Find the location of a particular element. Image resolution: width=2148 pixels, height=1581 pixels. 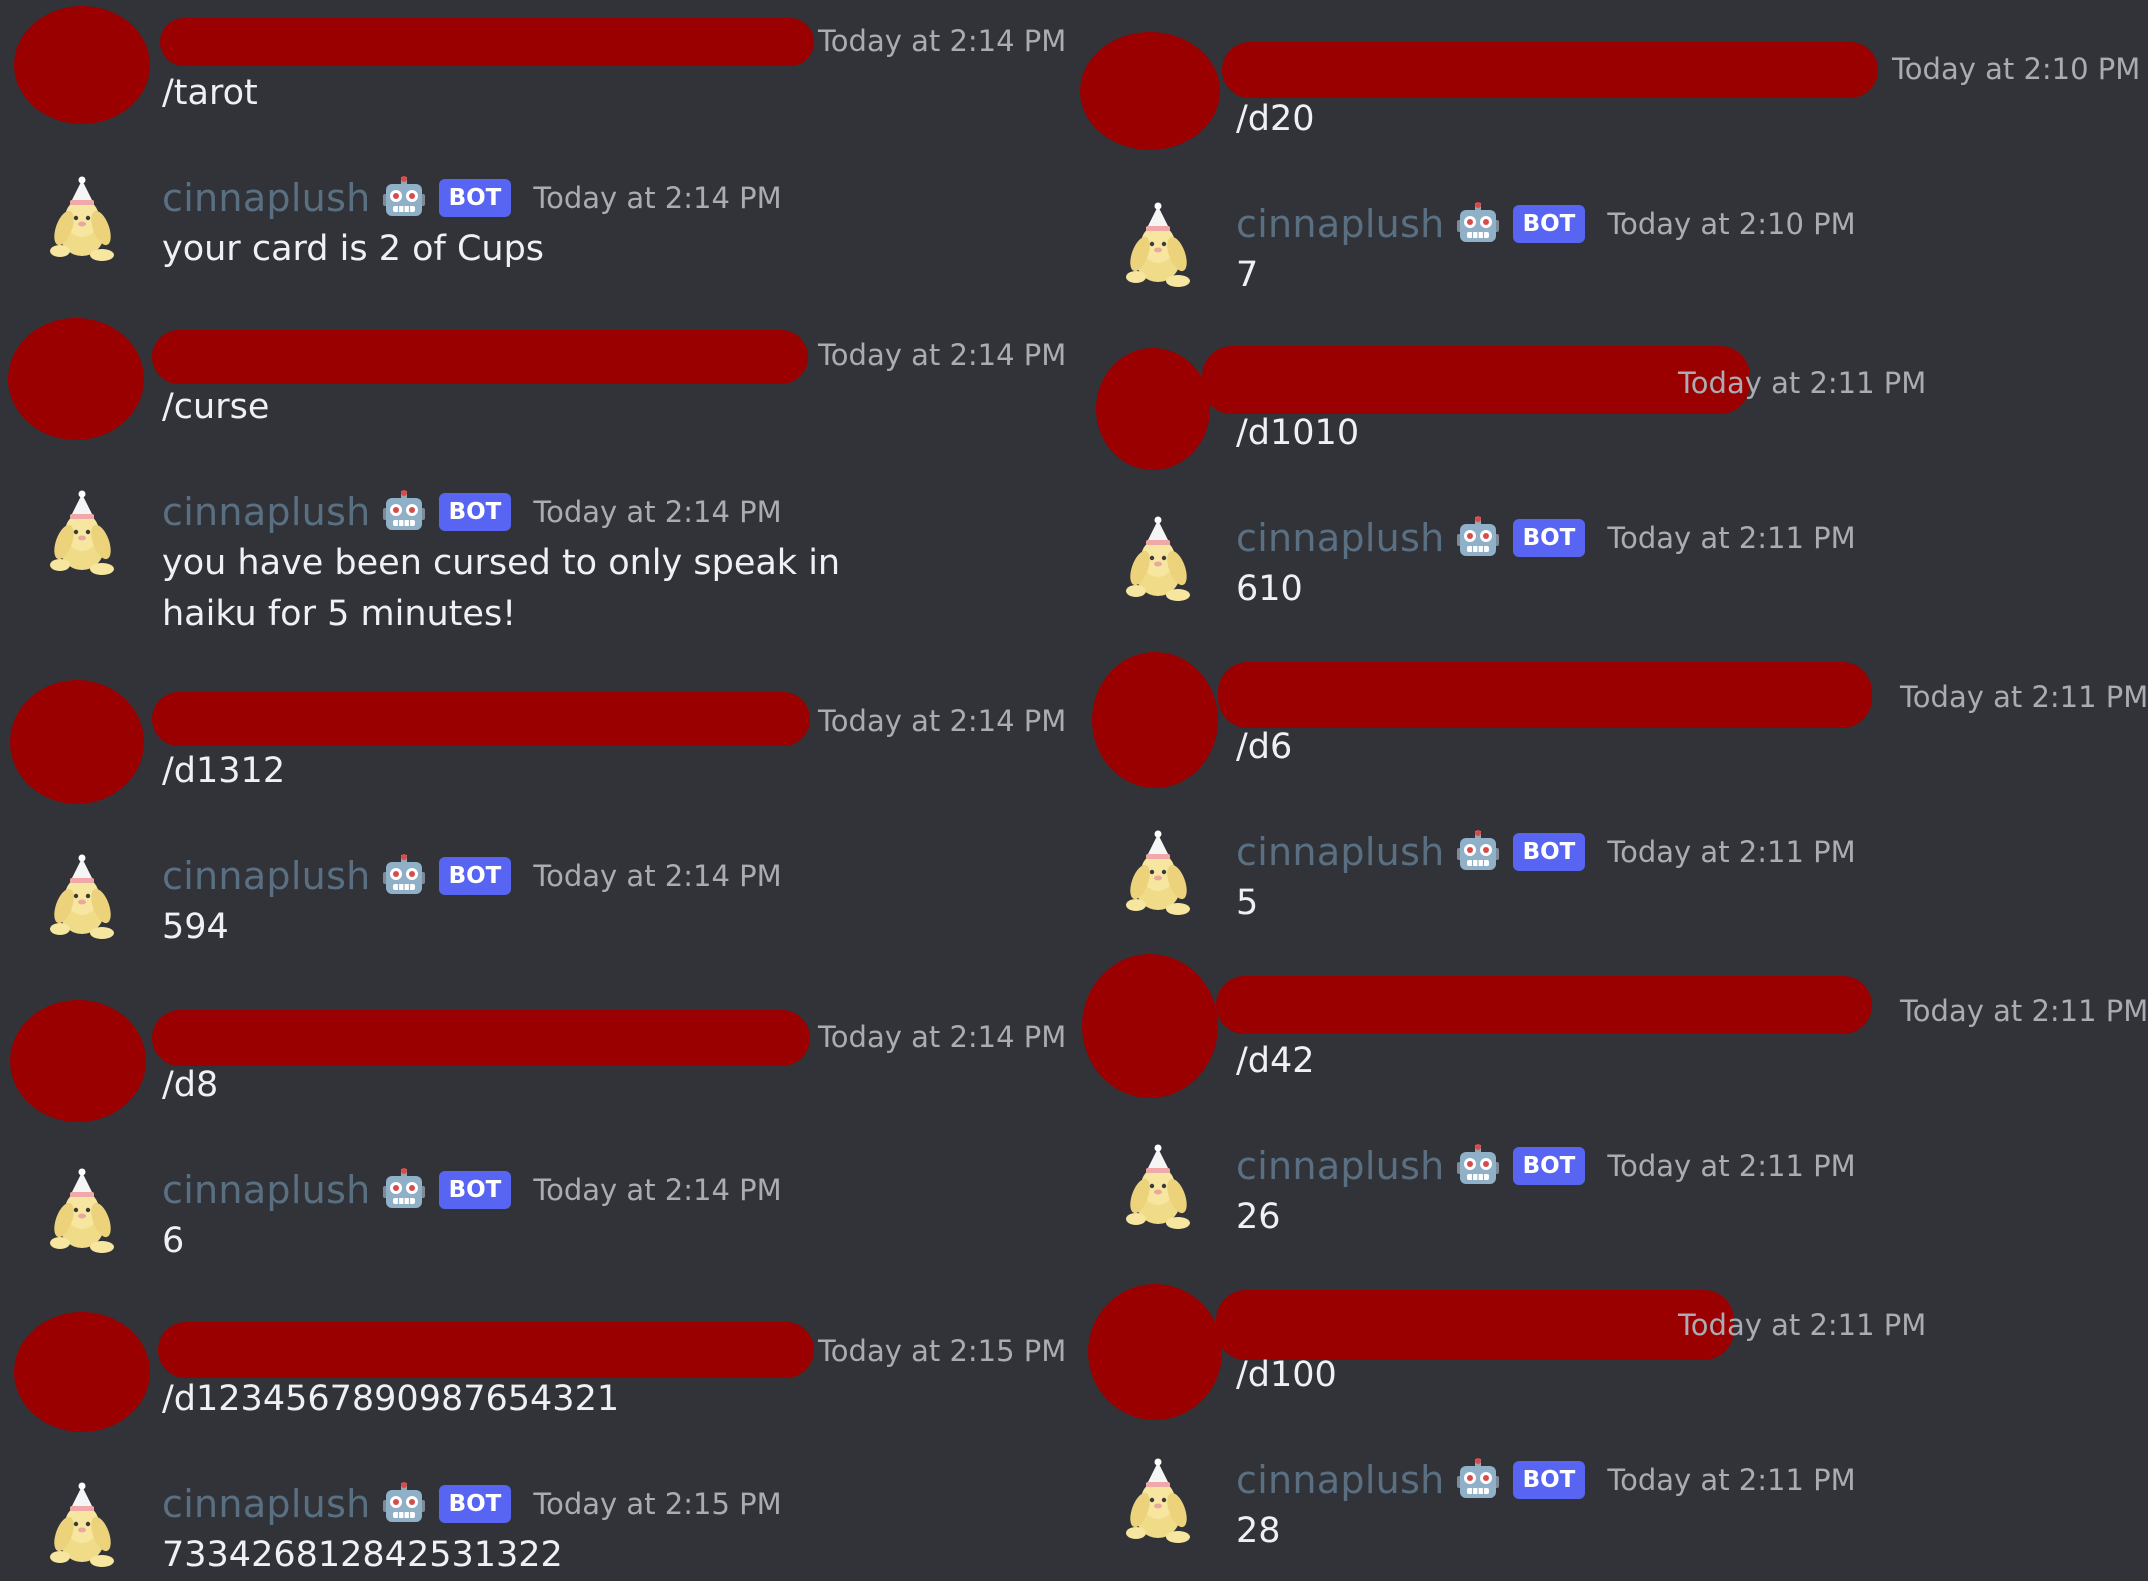

message-text: 5 is located at coordinates (1247, 903).